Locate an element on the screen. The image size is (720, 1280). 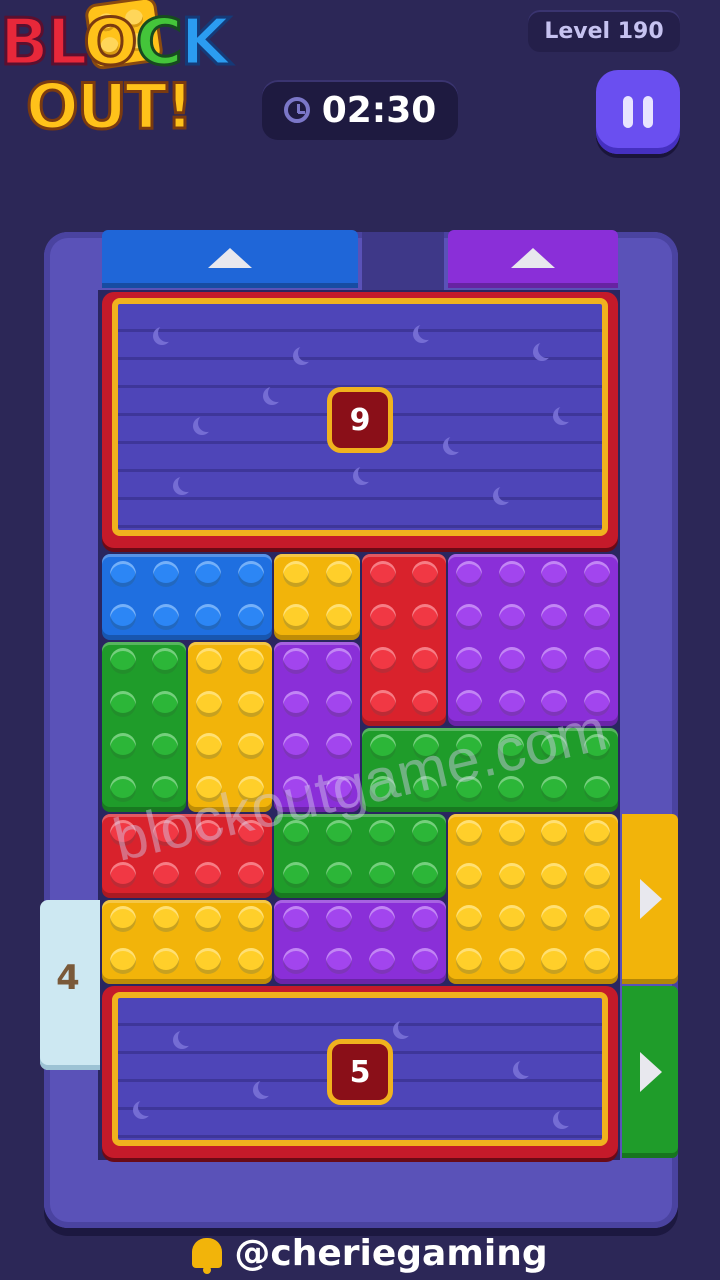
exit-gate-blue is located at coordinates (230, 259).